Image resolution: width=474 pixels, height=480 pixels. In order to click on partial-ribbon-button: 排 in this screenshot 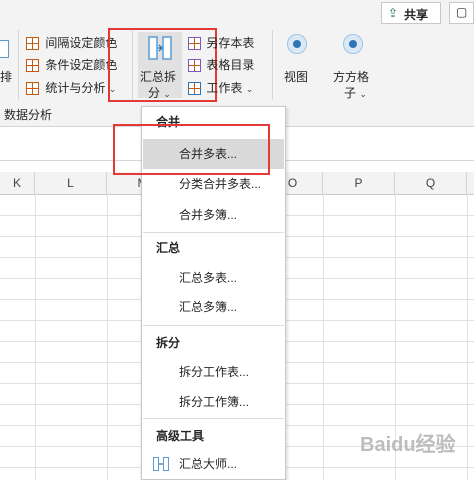, I will do `click(7, 63)`.